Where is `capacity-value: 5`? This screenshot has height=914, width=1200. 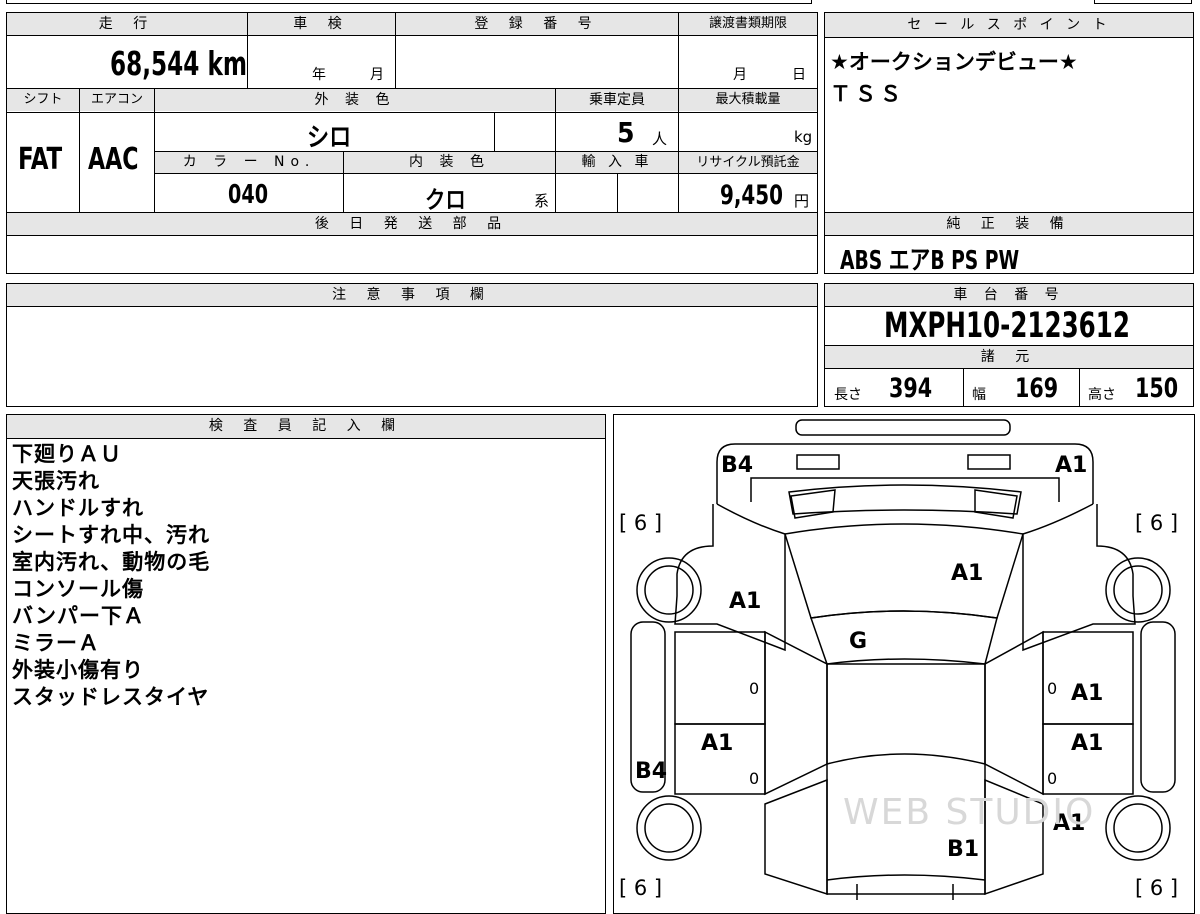
capacity-value: 5 is located at coordinates (626, 132).